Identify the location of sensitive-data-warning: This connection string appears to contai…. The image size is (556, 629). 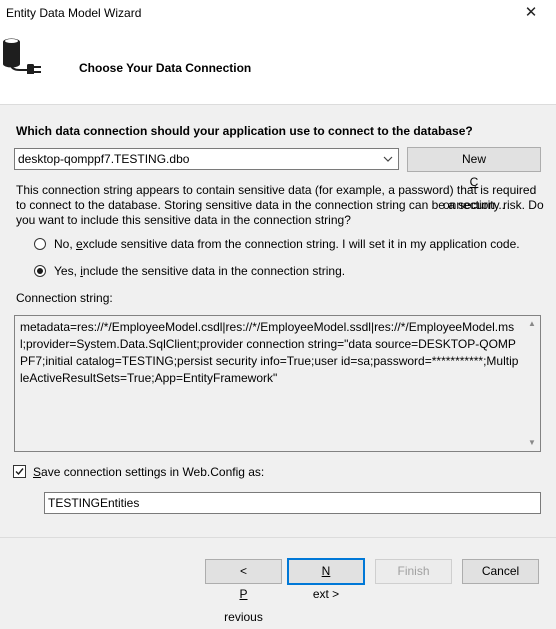
(280, 205).